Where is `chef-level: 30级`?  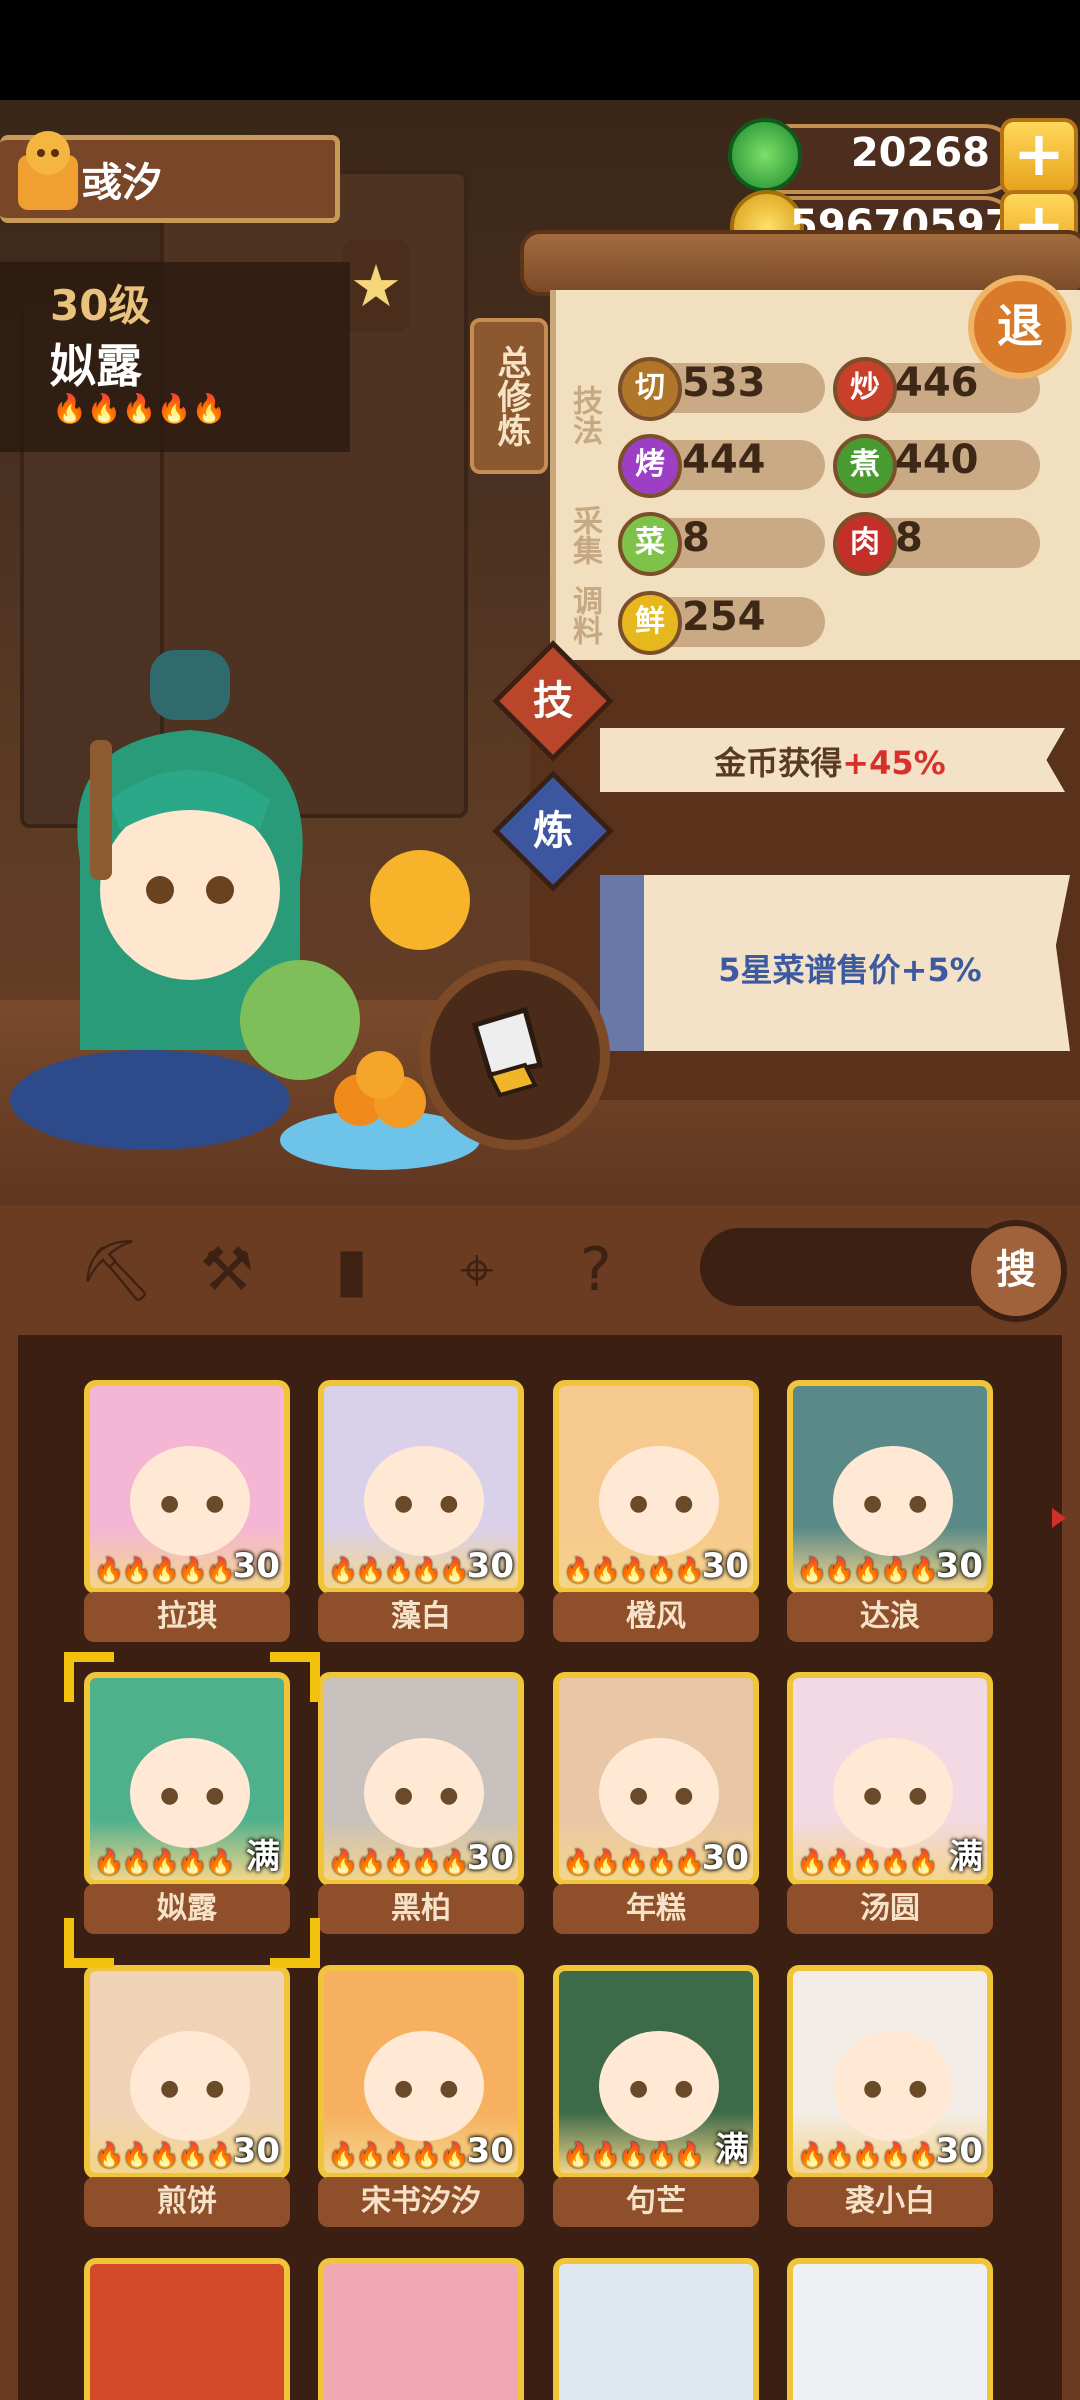 chef-level: 30级 is located at coordinates (100, 305).